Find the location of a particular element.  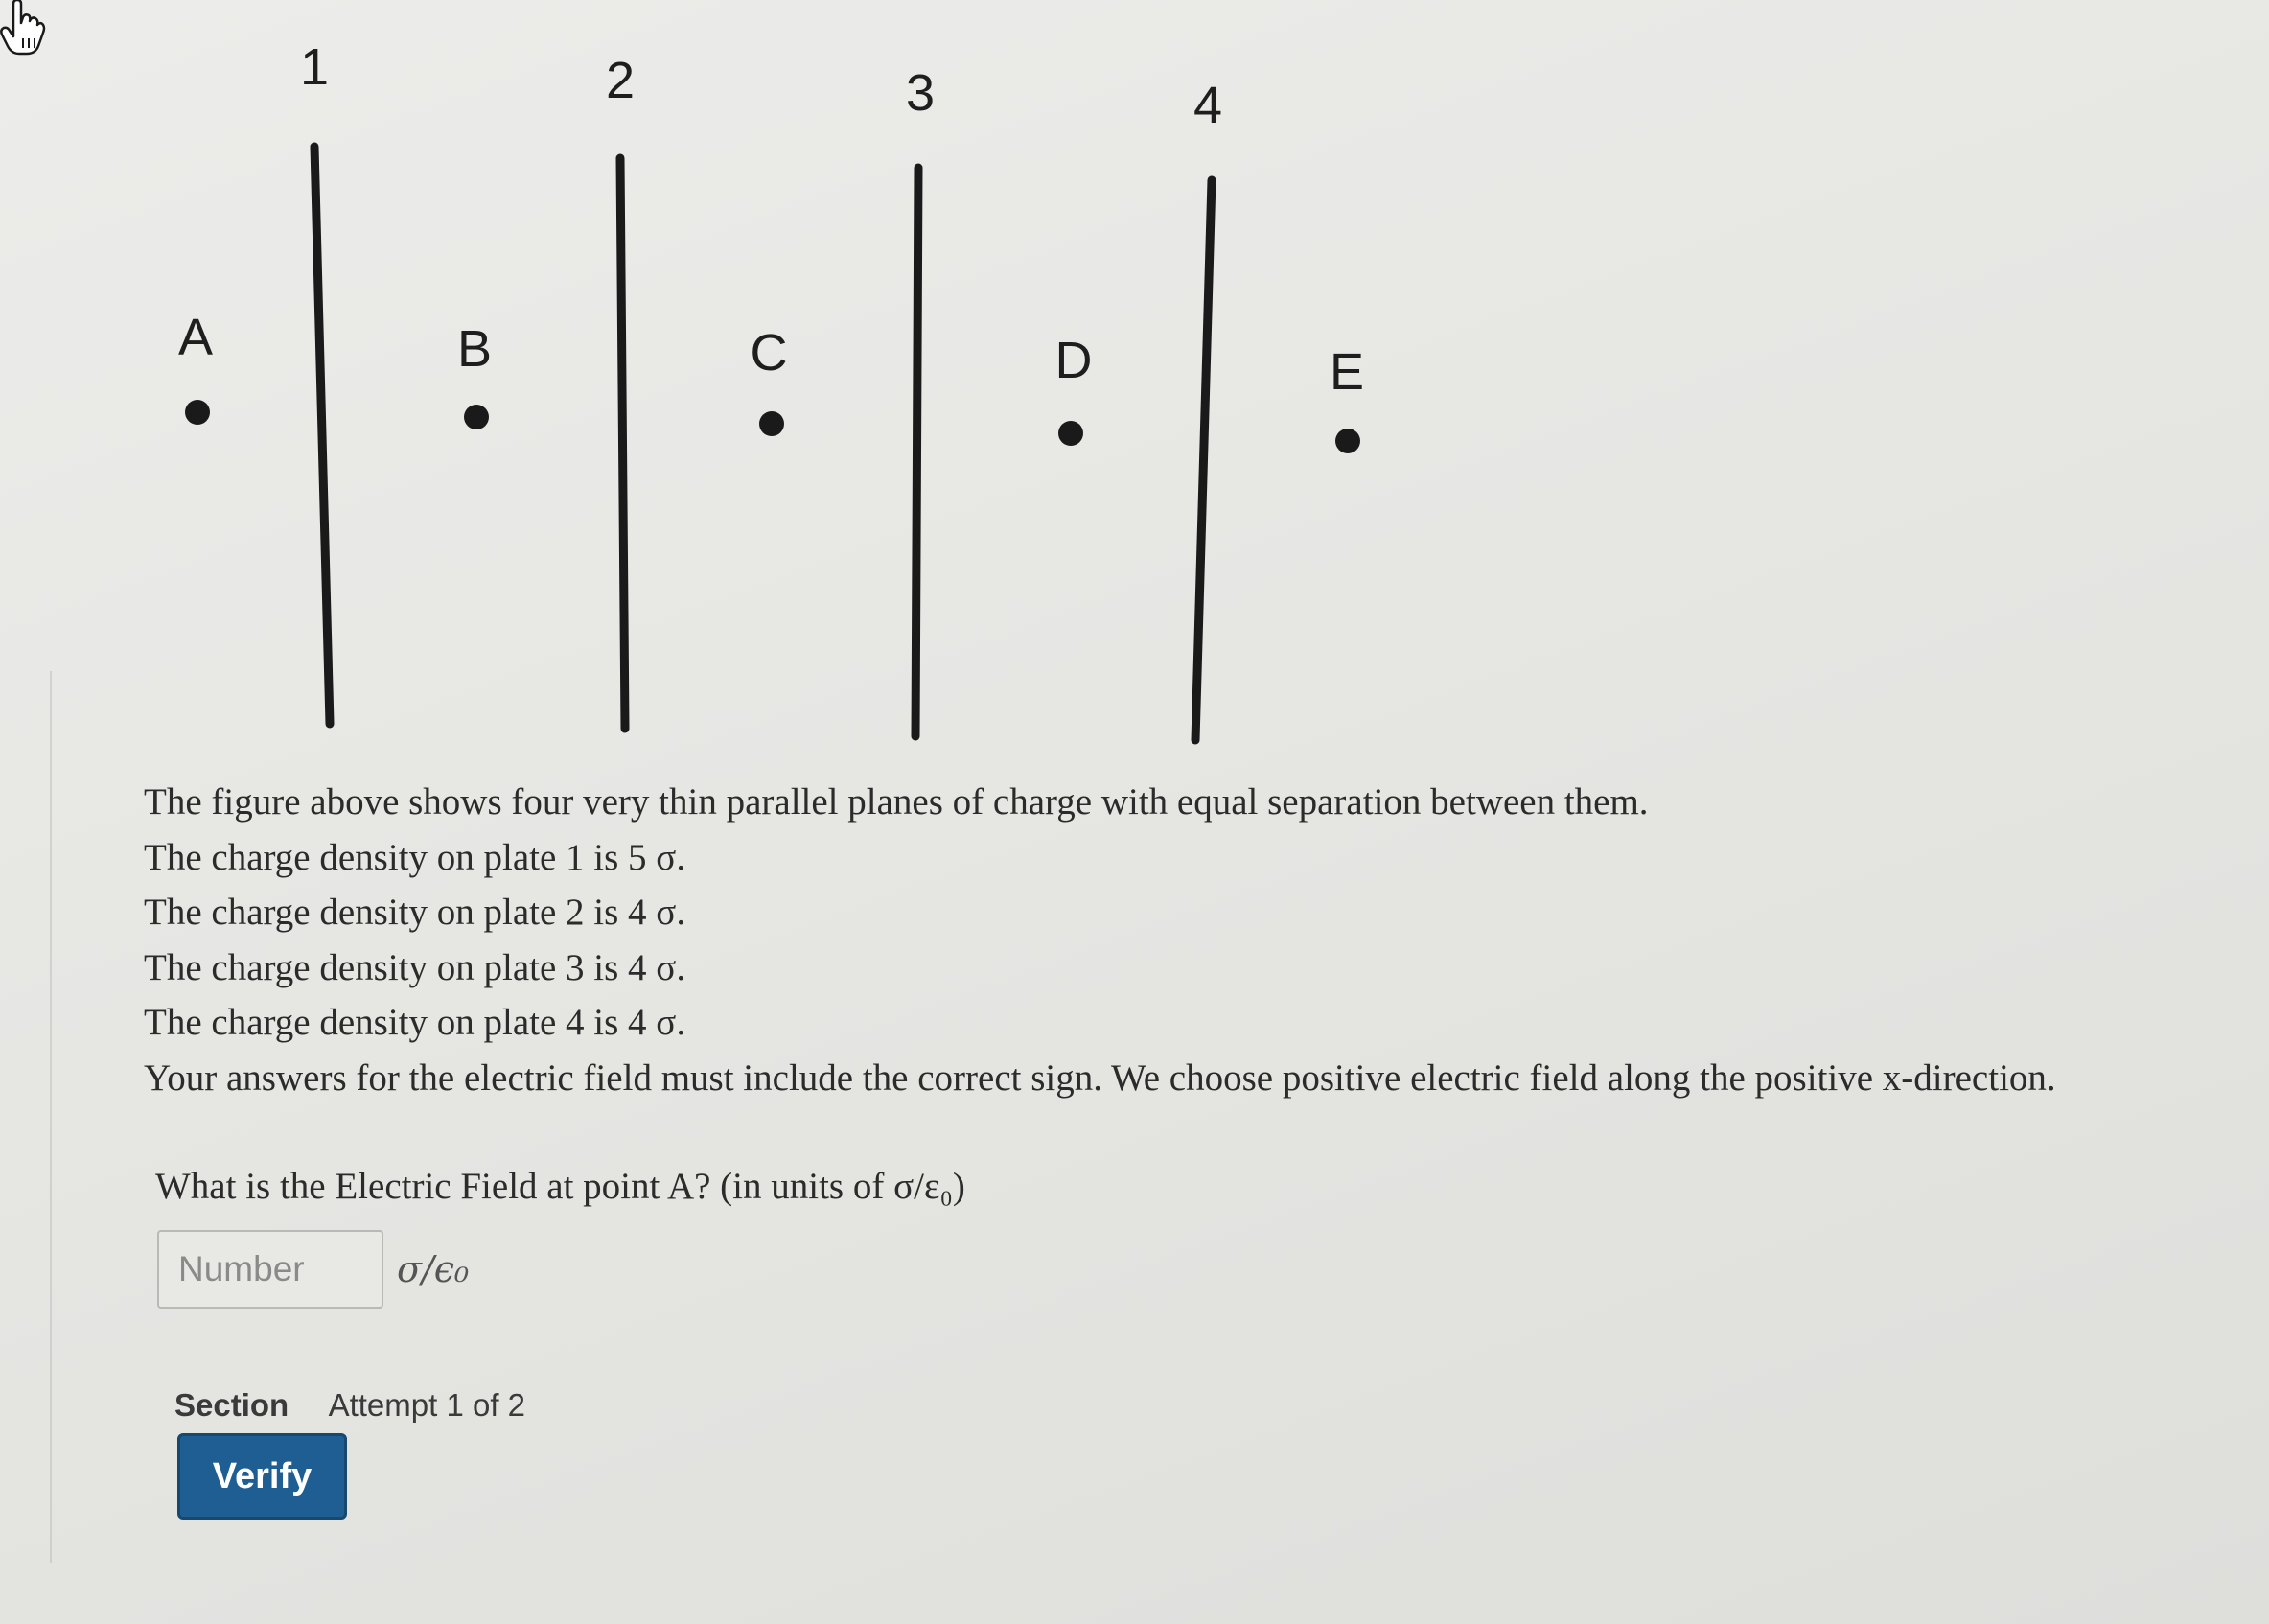

answer-number-input is located at coordinates (270, 1269).